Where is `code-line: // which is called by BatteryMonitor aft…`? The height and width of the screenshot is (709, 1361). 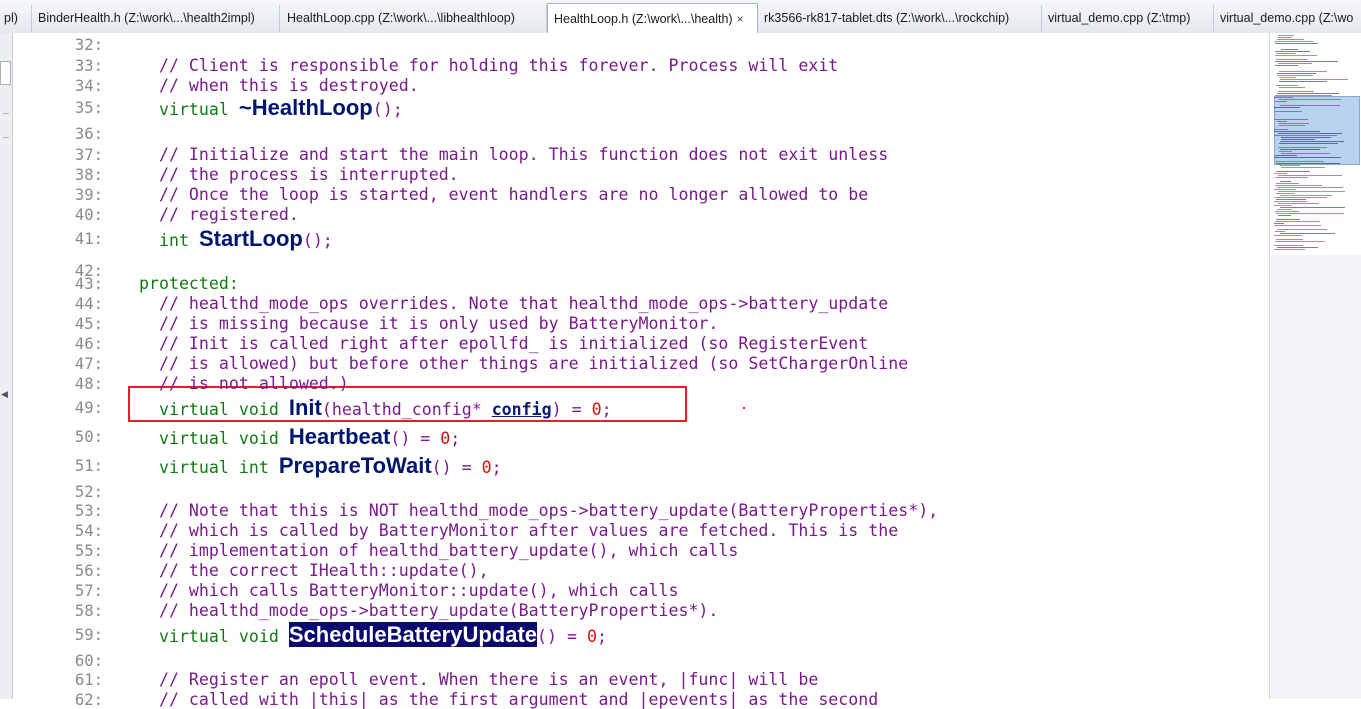
code-line: // which is called by BatteryMonitor aft… is located at coordinates (508, 530).